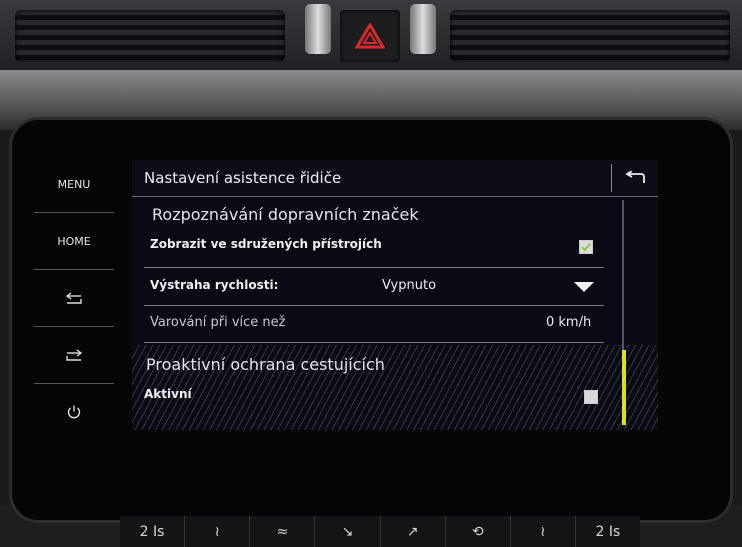  I want to click on back-button, so click(634, 178).